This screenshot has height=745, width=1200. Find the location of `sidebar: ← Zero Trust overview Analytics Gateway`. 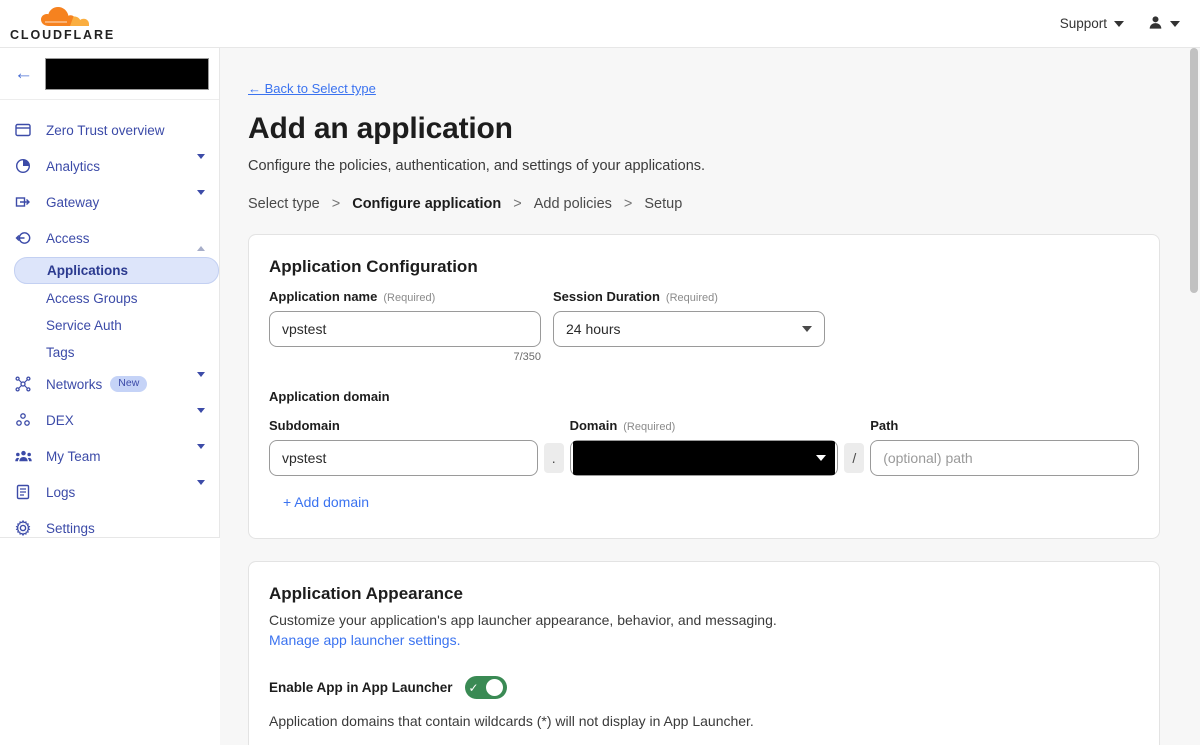

sidebar: ← Zero Trust overview Analytics Gateway is located at coordinates (110, 293).